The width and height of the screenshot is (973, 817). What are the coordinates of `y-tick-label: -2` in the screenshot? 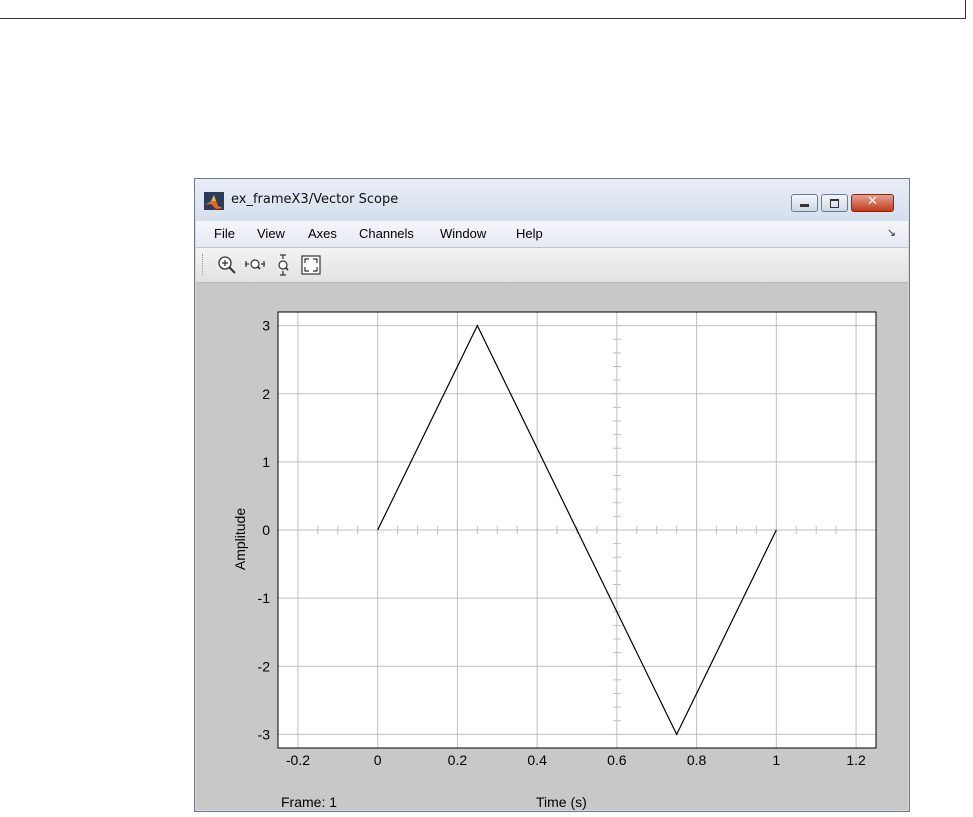 It's located at (264, 666).